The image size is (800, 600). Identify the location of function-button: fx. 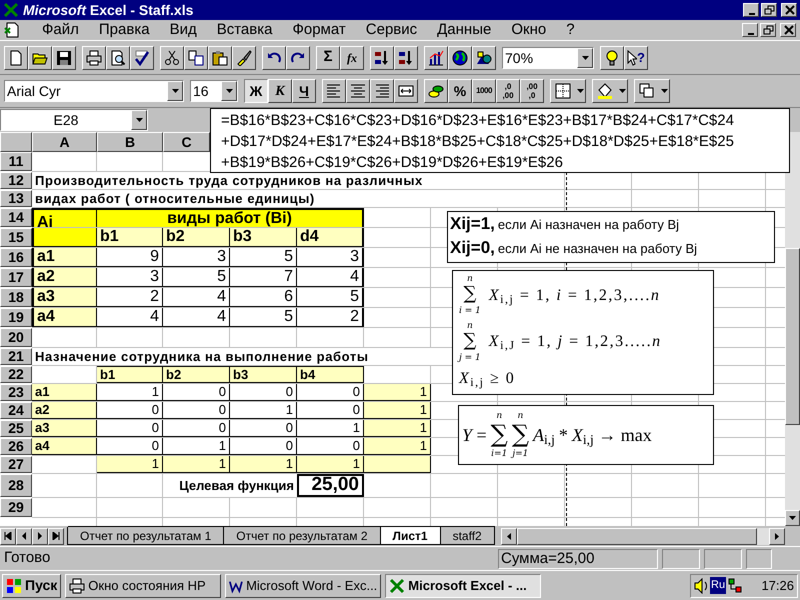
(352, 58).